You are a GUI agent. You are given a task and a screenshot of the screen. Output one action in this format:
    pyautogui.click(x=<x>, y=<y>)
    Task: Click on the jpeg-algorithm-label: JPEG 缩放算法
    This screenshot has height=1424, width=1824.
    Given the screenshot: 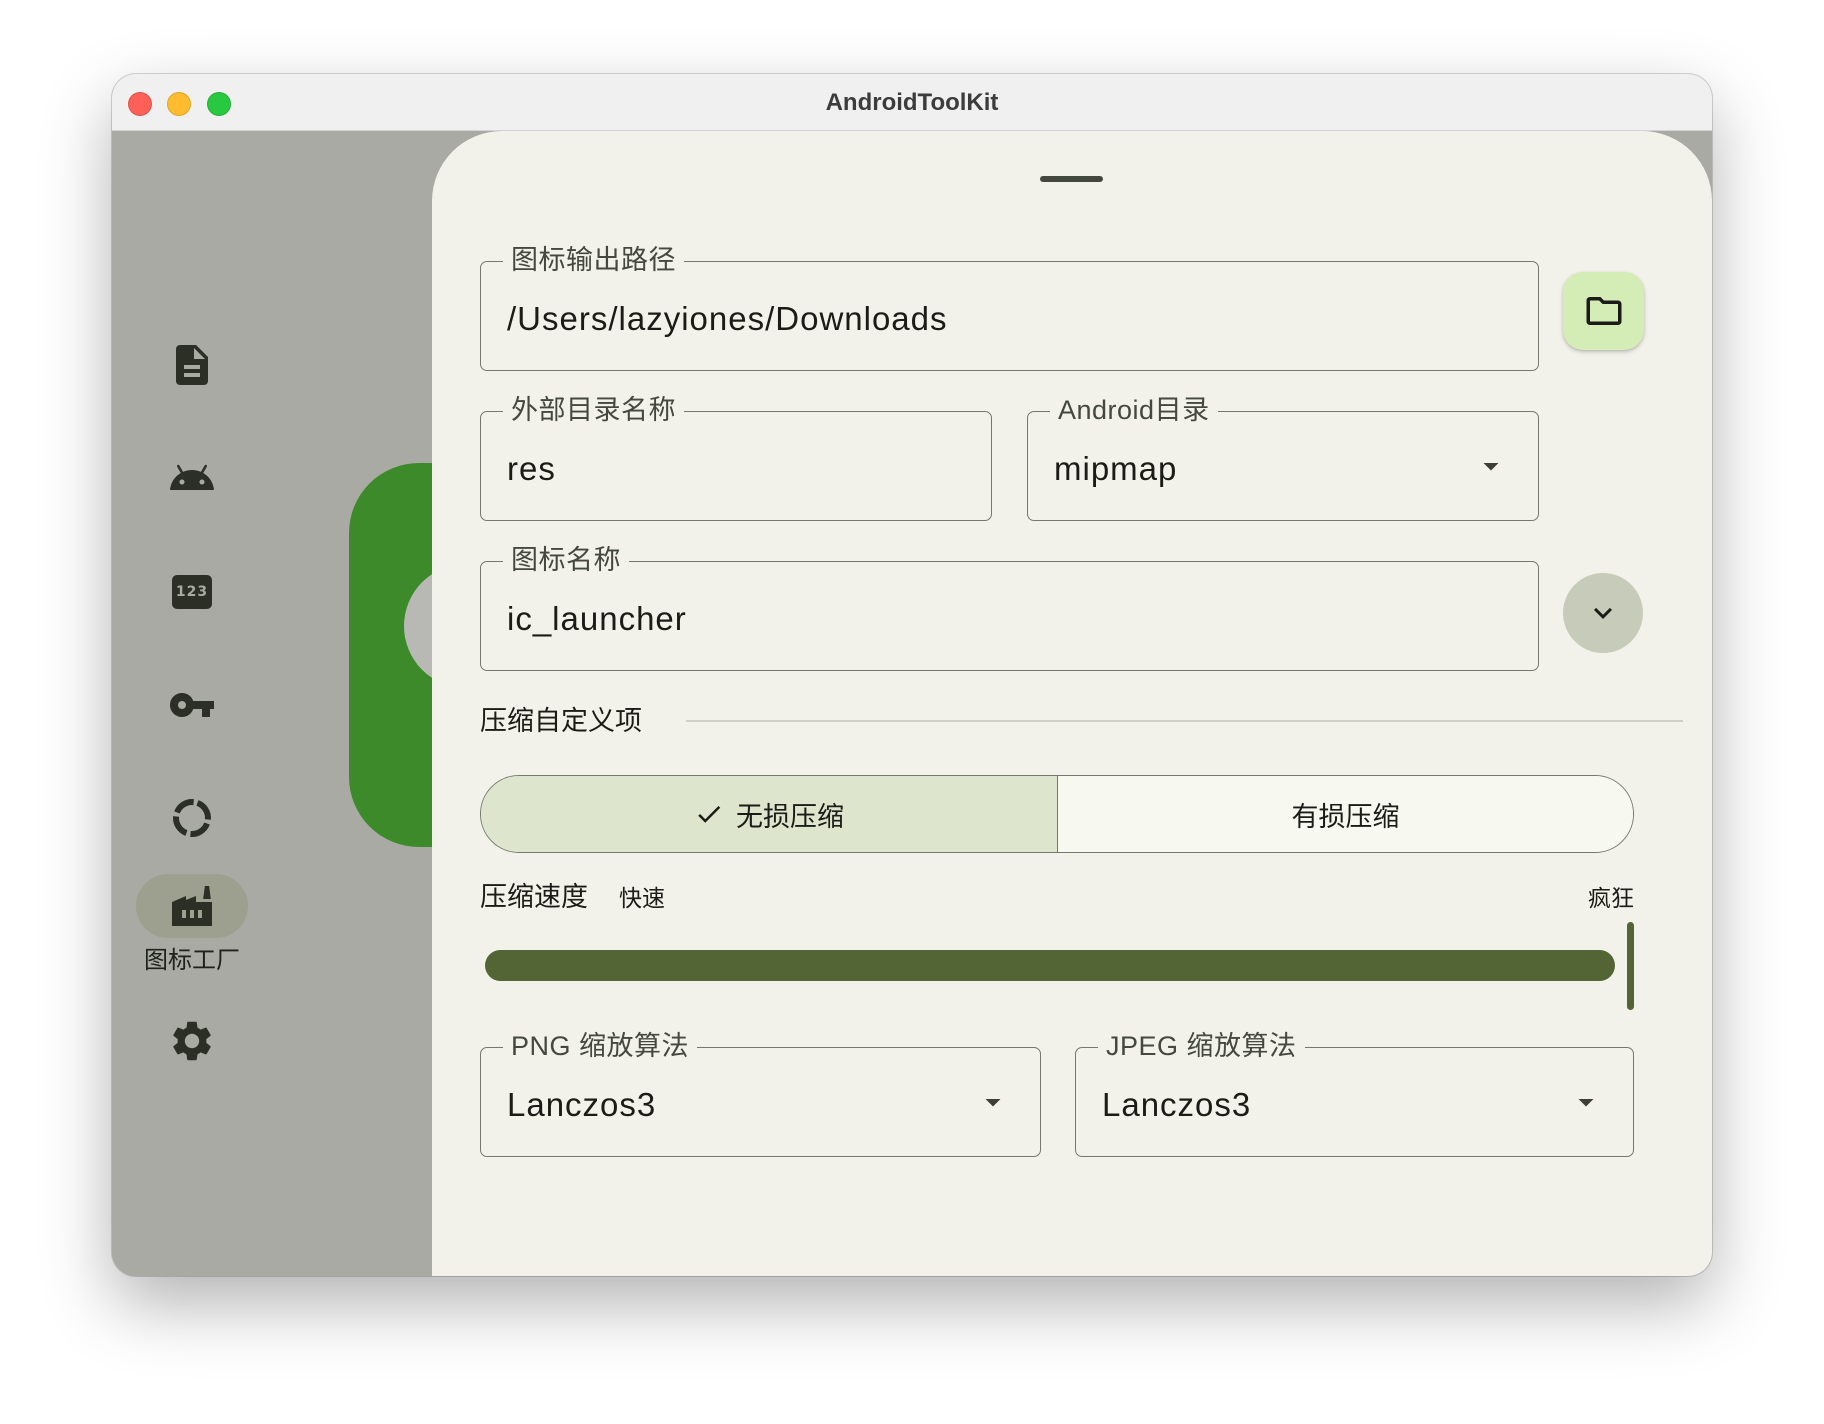 What is the action you would take?
    pyautogui.click(x=1201, y=1046)
    